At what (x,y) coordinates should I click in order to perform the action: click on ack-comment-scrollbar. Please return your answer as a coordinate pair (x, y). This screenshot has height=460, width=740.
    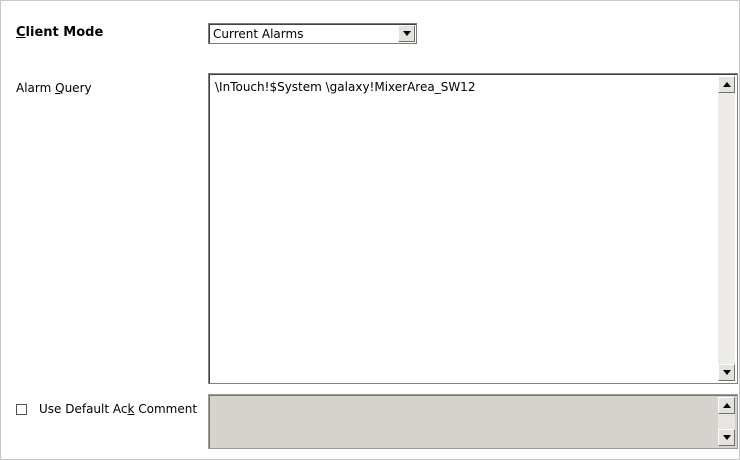
    Looking at the image, I should click on (726, 421).